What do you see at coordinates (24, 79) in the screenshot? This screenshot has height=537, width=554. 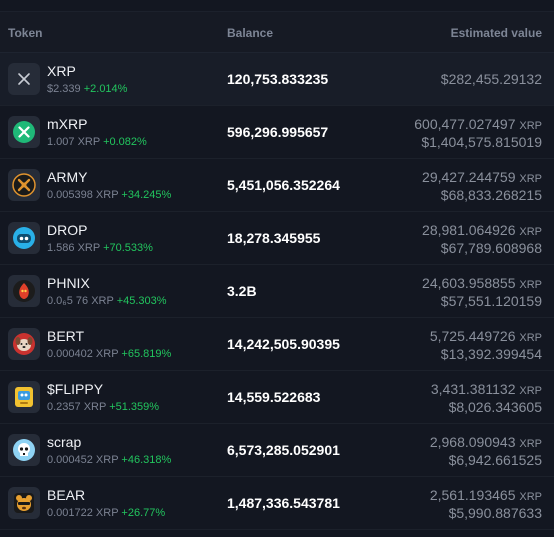 I see `xrp-x-icon` at bounding box center [24, 79].